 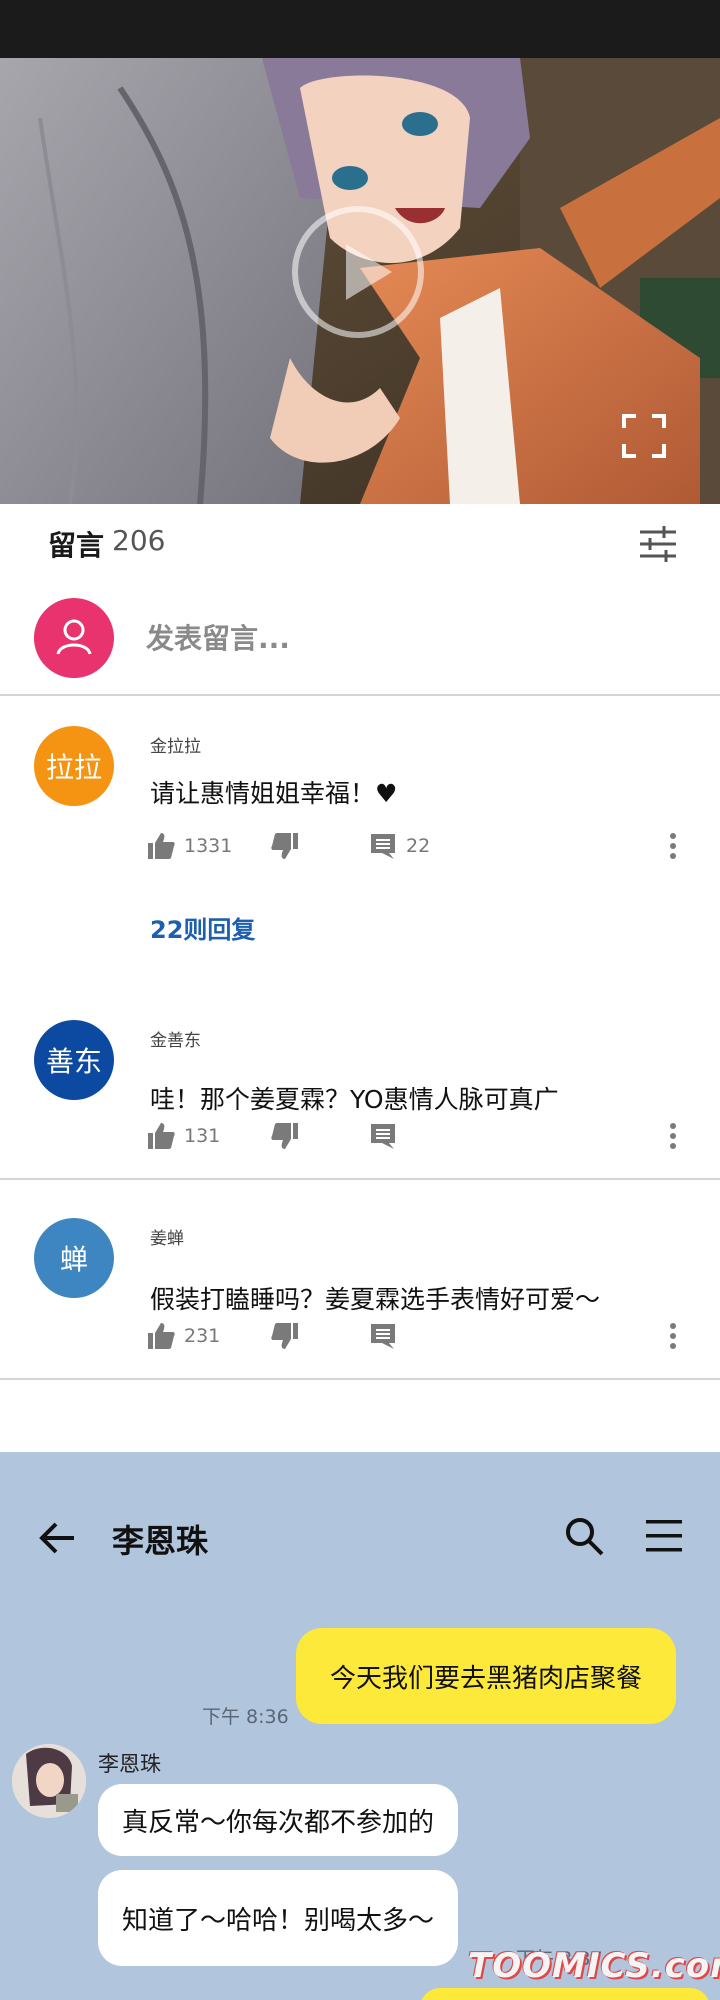 I want to click on filter-icon, so click(x=658, y=544).